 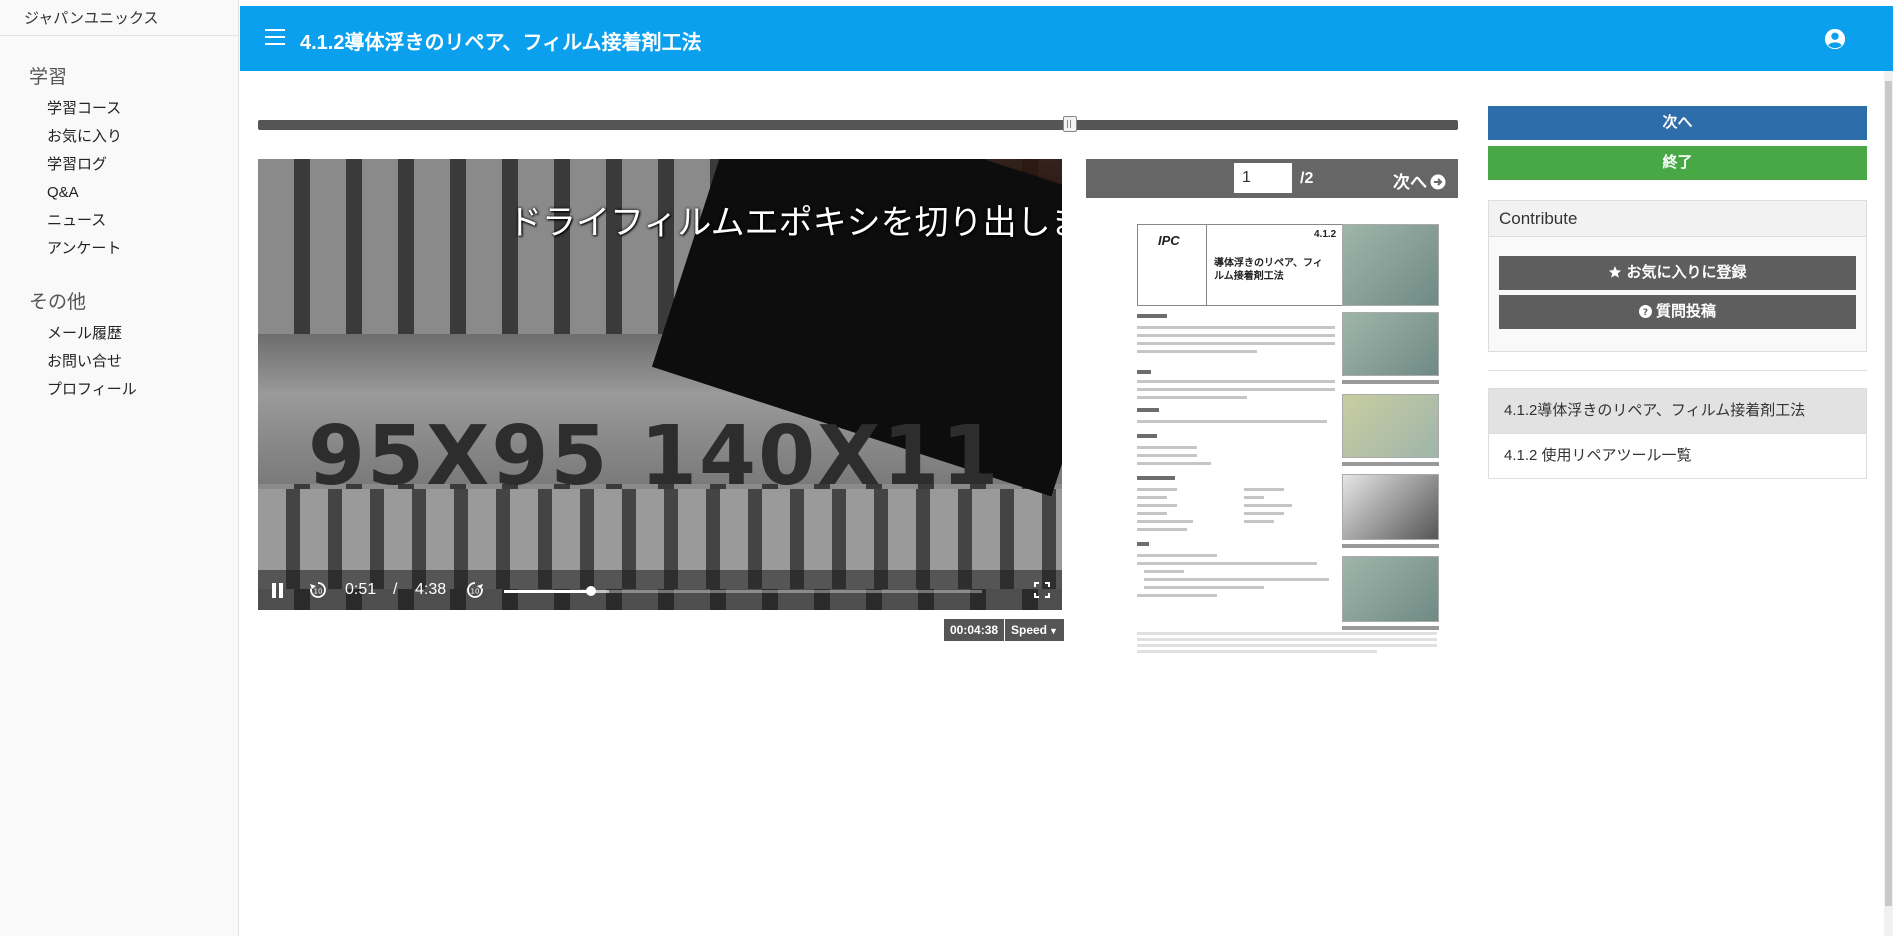 What do you see at coordinates (275, 37) in the screenshot?
I see `hamburger-icon` at bounding box center [275, 37].